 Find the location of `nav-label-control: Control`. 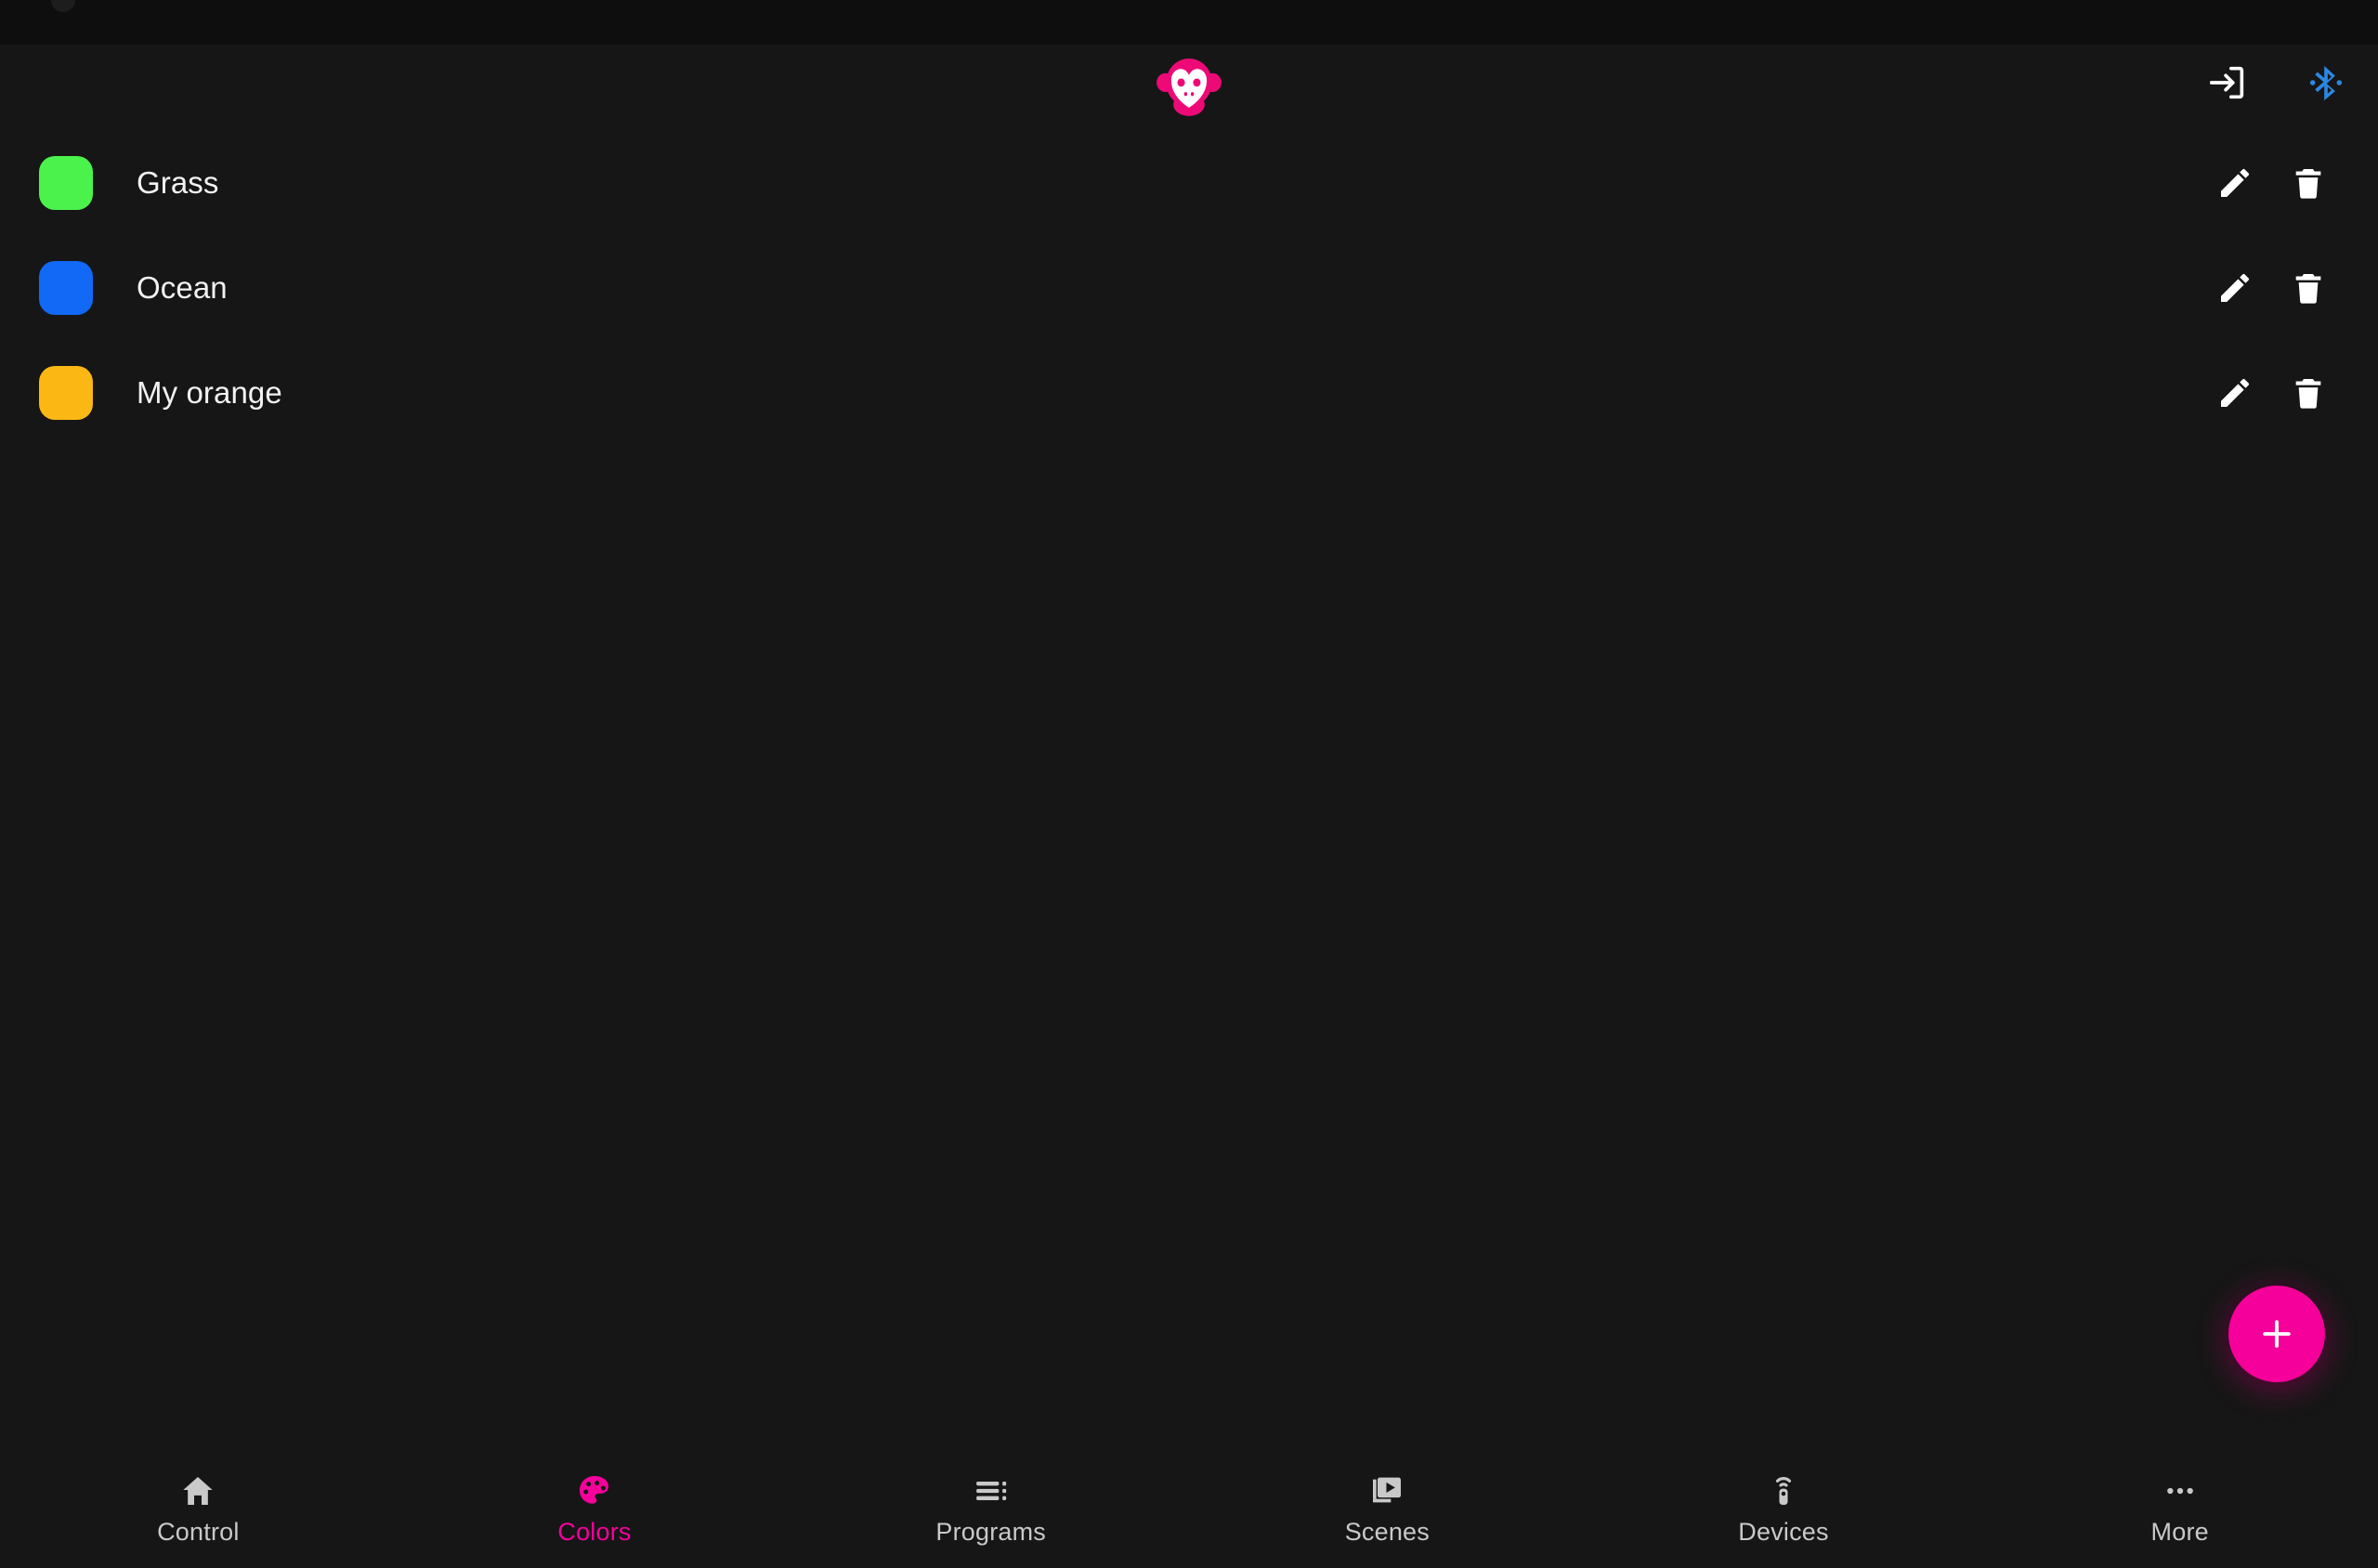

nav-label-control: Control is located at coordinates (198, 1532).